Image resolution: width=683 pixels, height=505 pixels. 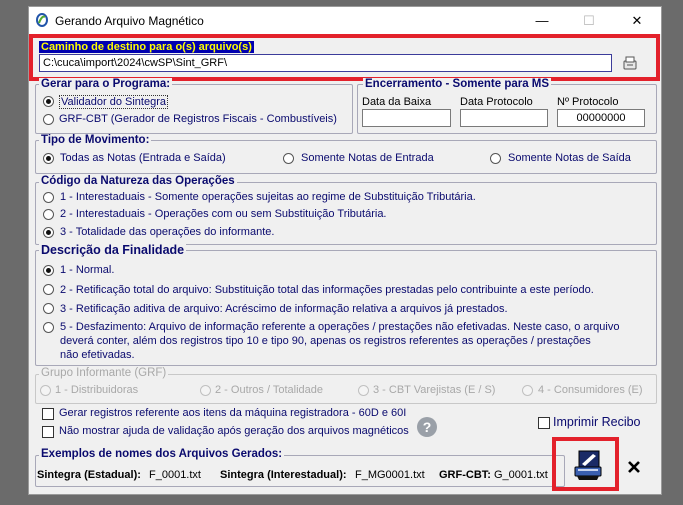 I want to click on grf-option-label: 2 - Outros / Totalidade, so click(x=269, y=390).